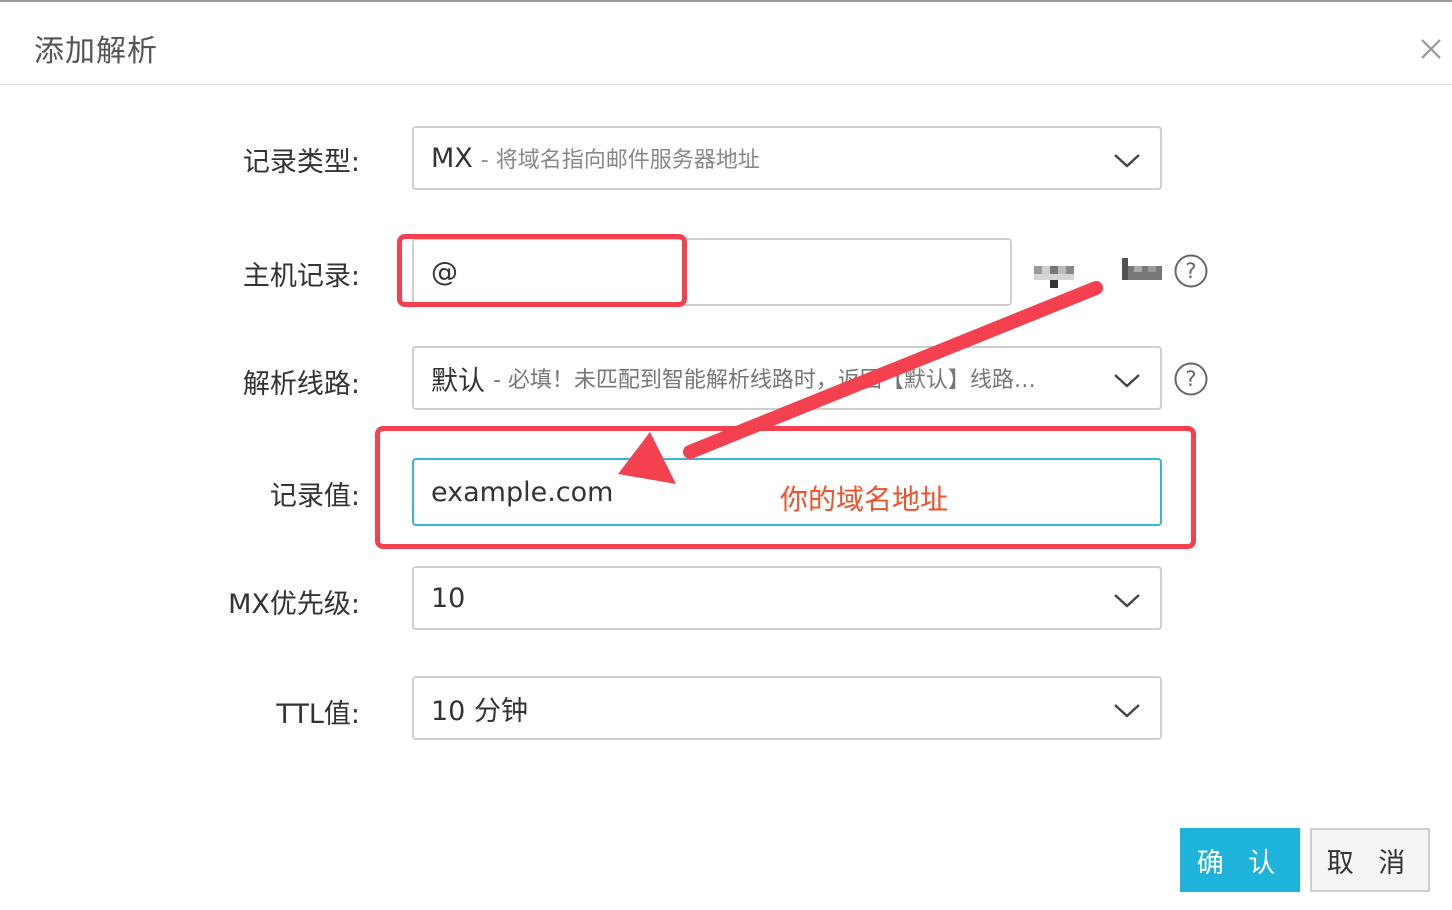 This screenshot has height=910, width=1452. What do you see at coordinates (479, 711) in the screenshot?
I see `ttl-value: 10 分钟` at bounding box center [479, 711].